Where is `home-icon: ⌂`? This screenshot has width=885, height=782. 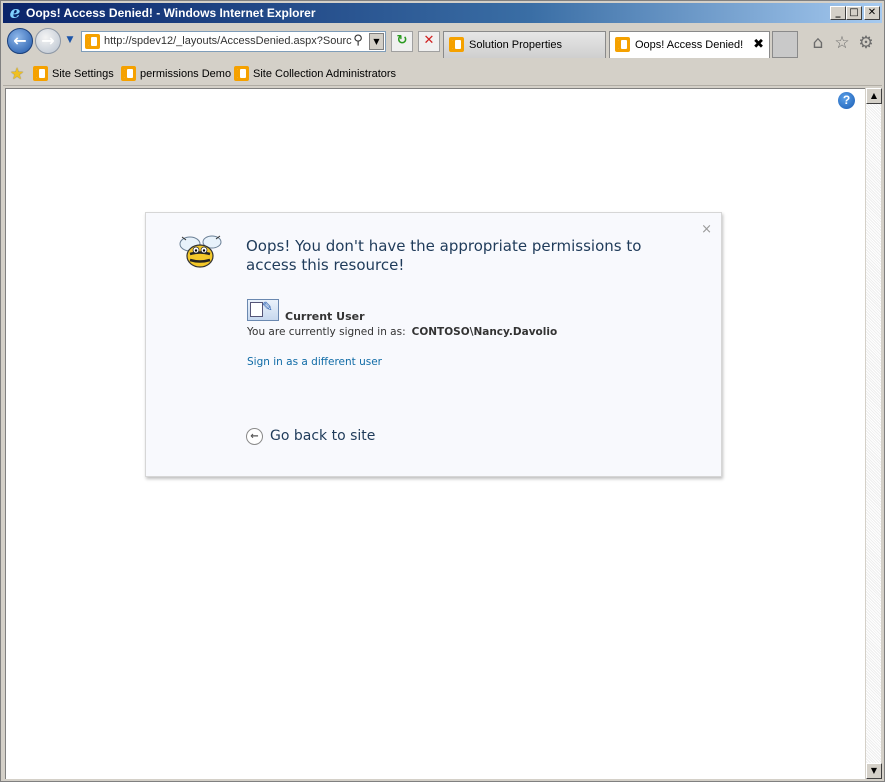 home-icon: ⌂ is located at coordinates (818, 43).